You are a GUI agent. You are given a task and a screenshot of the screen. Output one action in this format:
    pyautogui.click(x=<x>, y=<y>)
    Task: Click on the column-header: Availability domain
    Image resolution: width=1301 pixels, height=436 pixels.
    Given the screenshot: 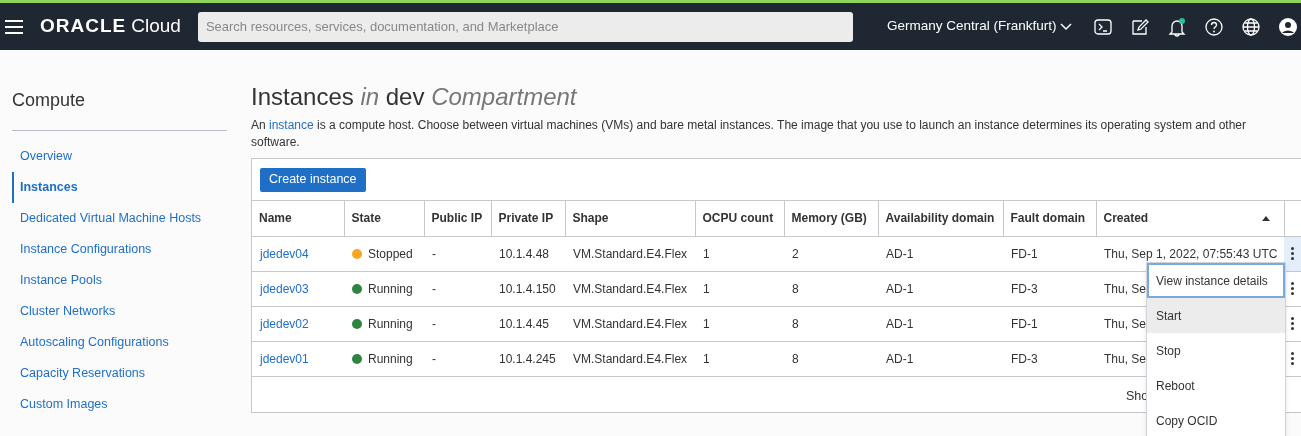 What is the action you would take?
    pyautogui.click(x=940, y=218)
    